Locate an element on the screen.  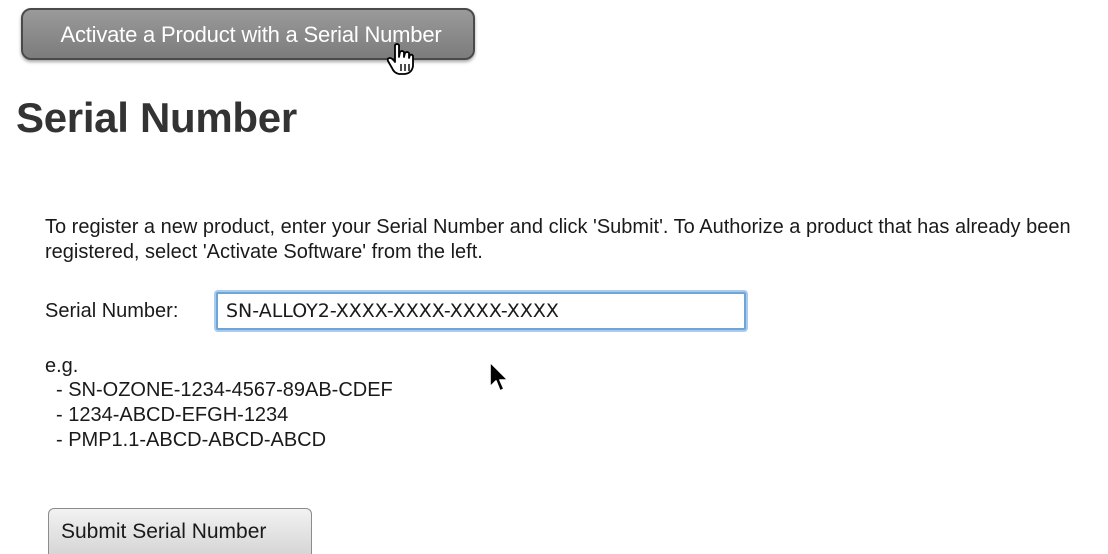
example-item: - 1234-ABCD-EFGH-1234 is located at coordinates (172, 415).